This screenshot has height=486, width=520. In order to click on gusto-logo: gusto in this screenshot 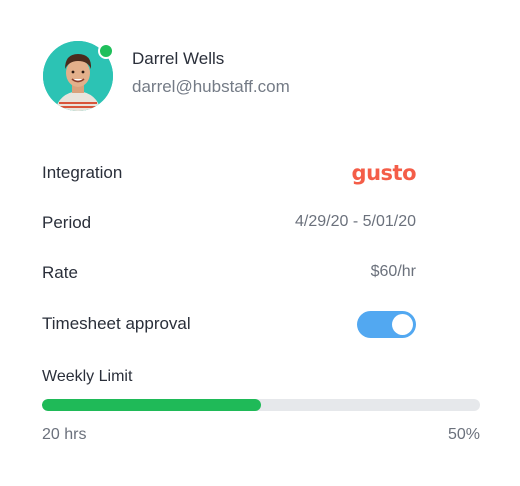, I will do `click(384, 173)`.